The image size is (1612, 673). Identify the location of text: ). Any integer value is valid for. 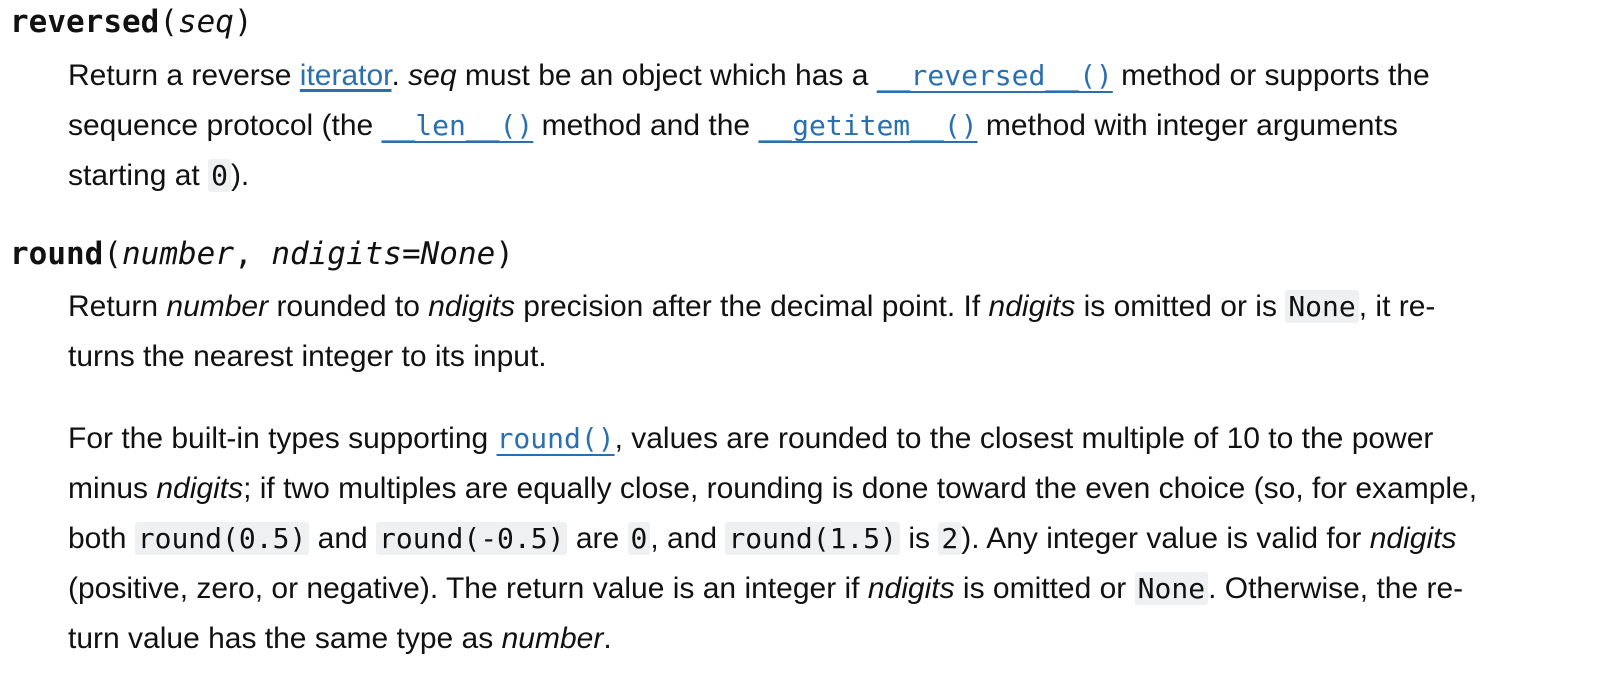
(1165, 538).